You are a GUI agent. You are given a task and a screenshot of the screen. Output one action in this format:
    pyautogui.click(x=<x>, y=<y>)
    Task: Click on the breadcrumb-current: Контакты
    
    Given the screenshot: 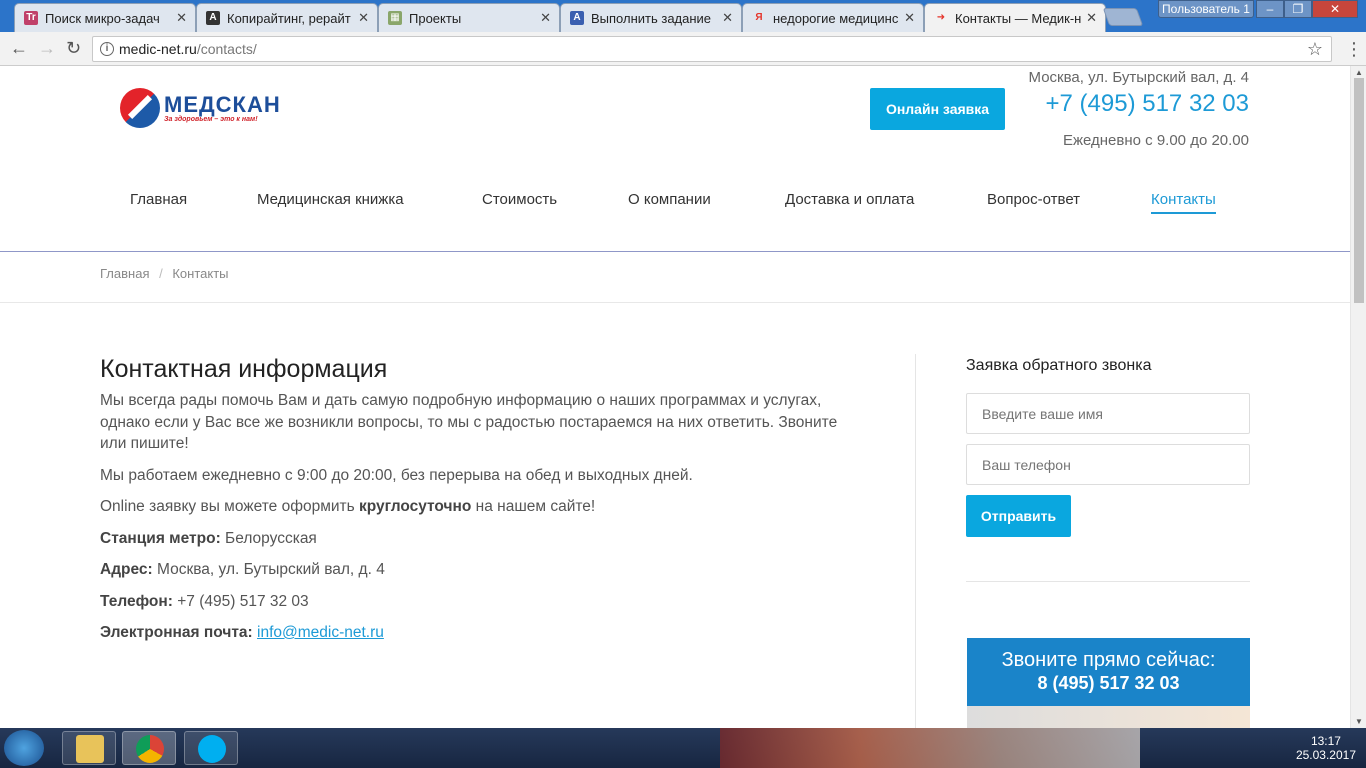 What is the action you would take?
    pyautogui.click(x=200, y=273)
    